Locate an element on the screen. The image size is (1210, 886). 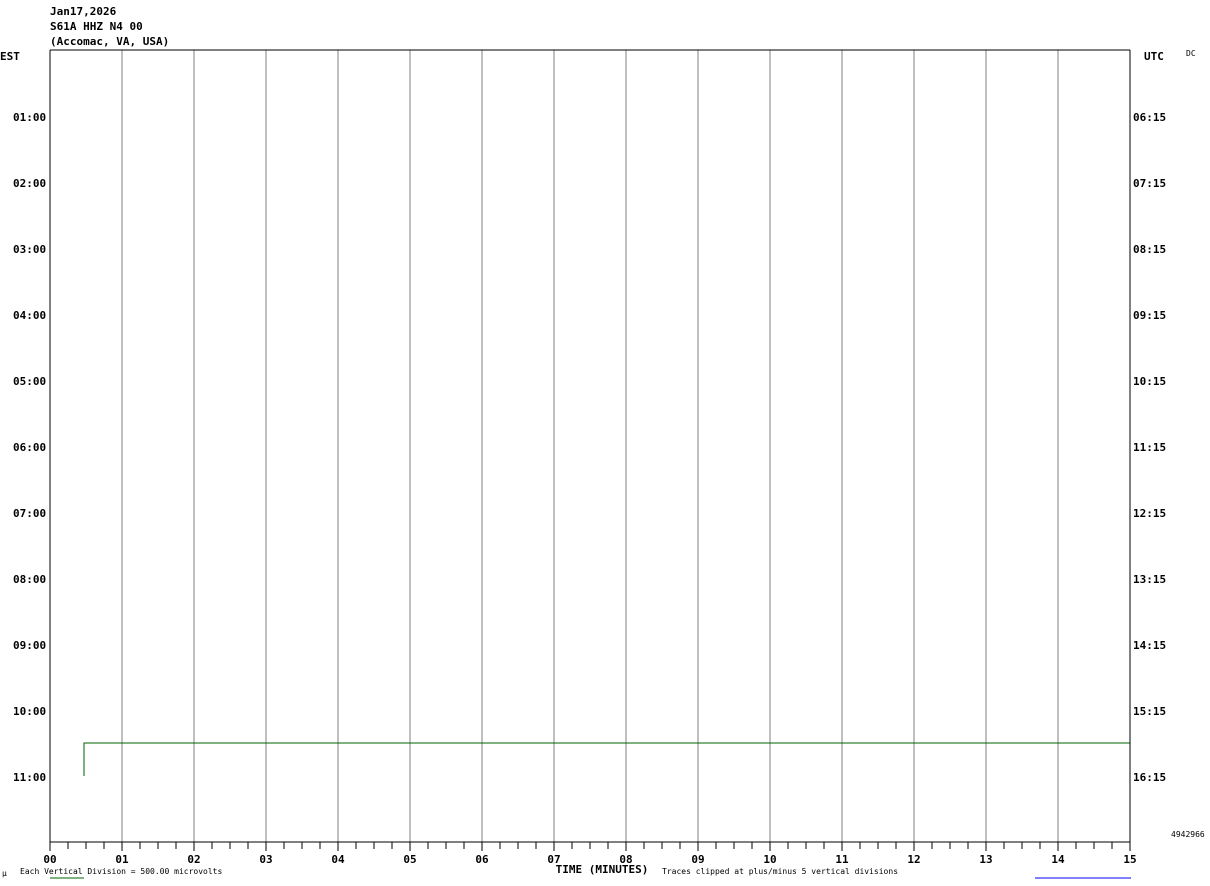
right-row-label: 15:15 is located at coordinates (1149, 711).